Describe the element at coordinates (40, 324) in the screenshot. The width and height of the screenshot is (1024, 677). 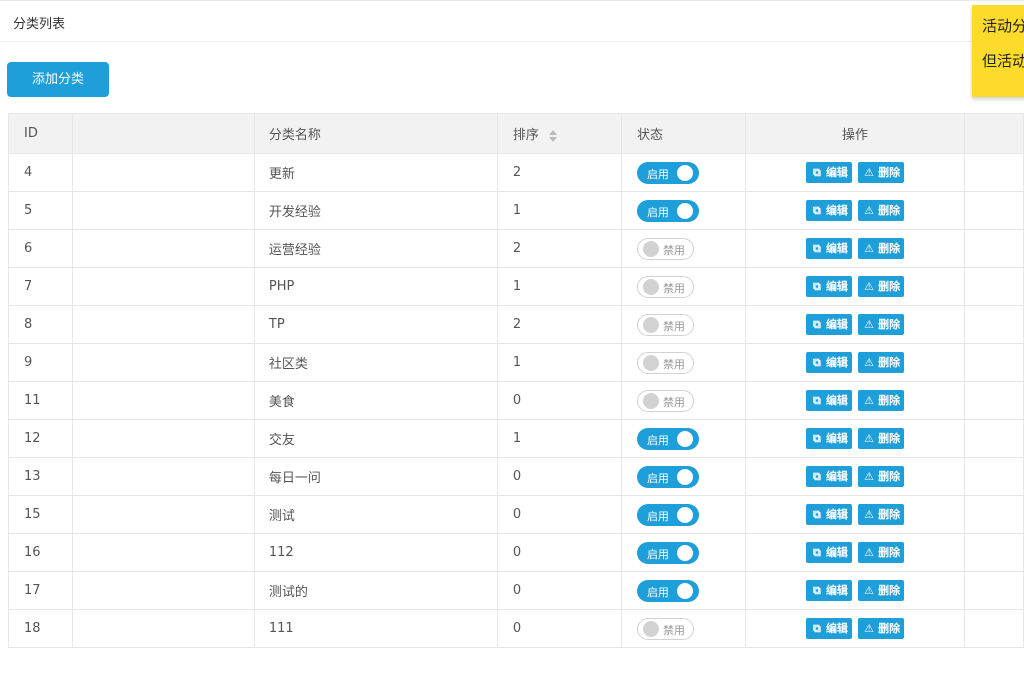
I see `cell-id: 8` at that location.